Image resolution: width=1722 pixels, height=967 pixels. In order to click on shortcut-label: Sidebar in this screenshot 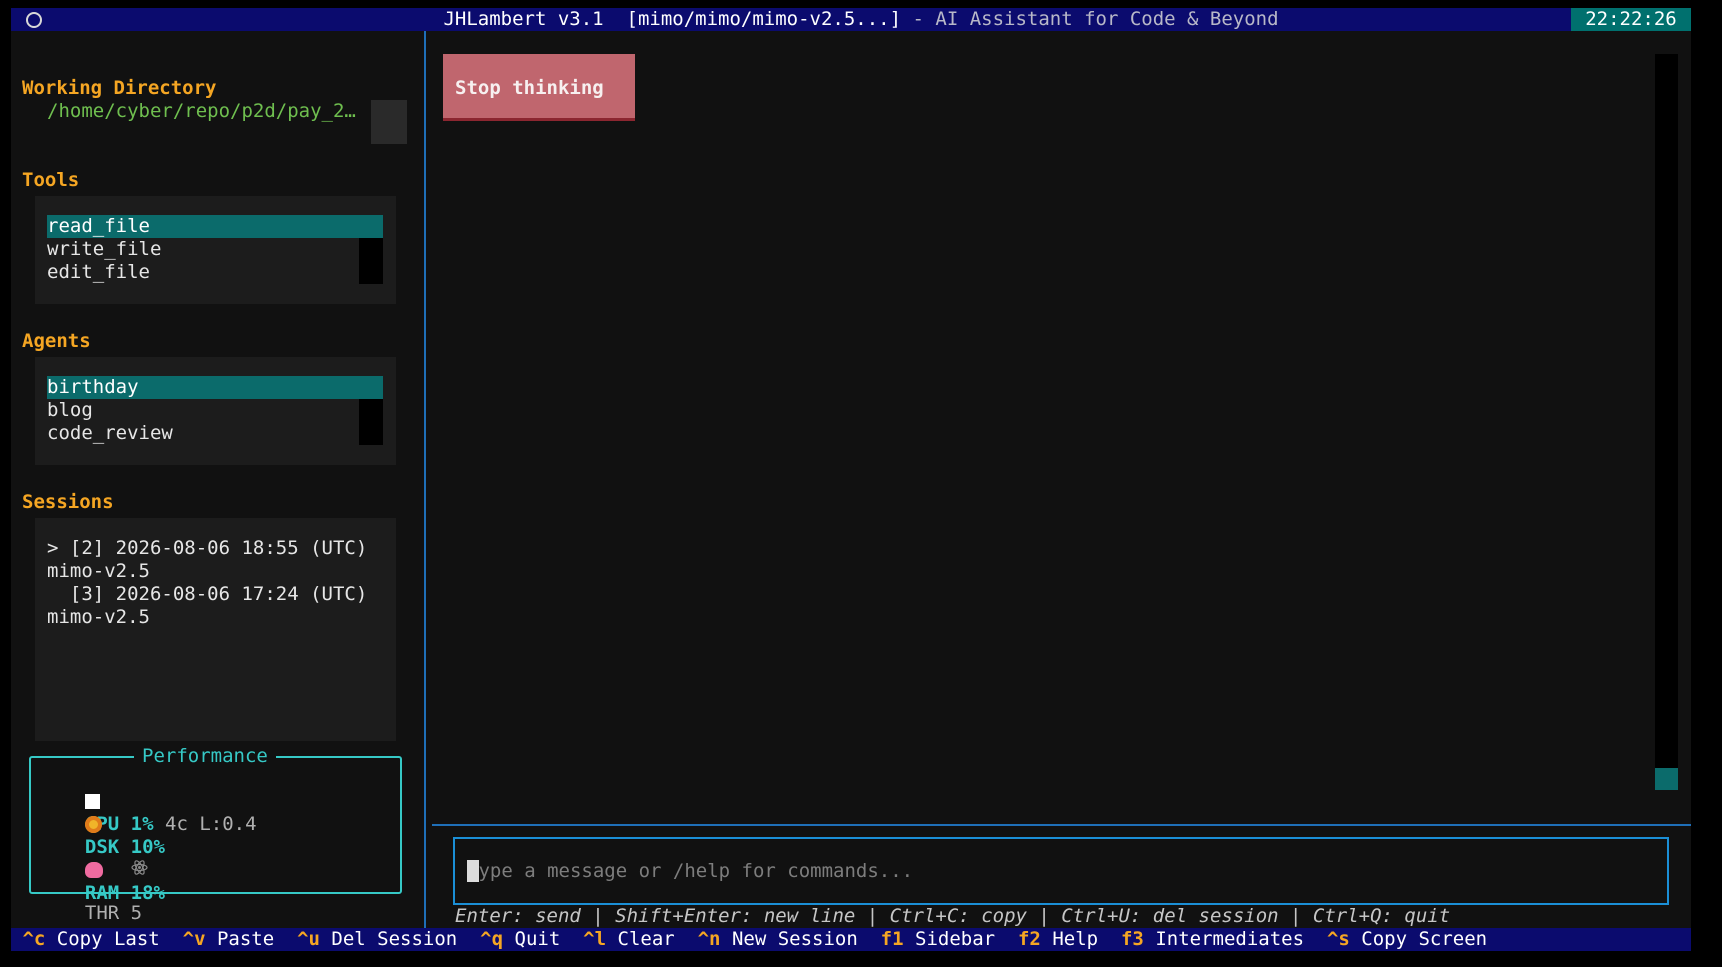, I will do `click(955, 939)`.